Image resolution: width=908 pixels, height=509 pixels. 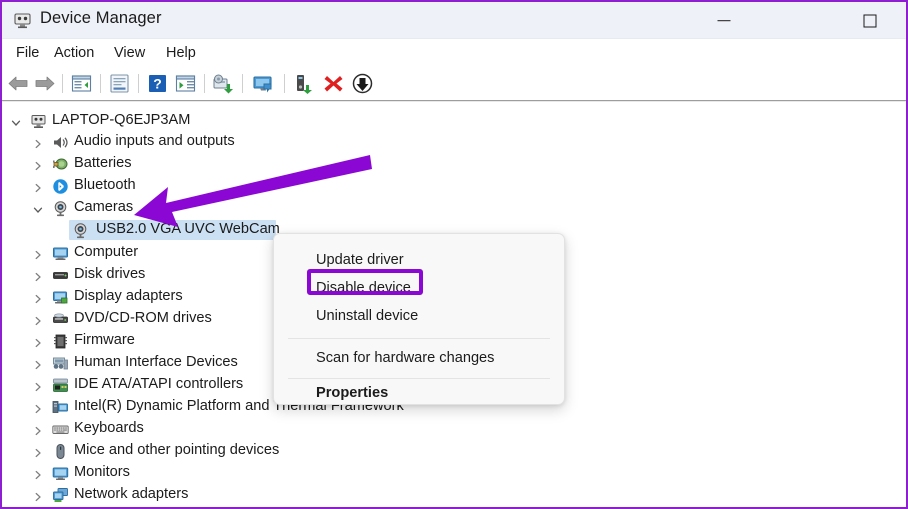 What do you see at coordinates (109, 428) in the screenshot?
I see `tree-item-label: Keyboards` at bounding box center [109, 428].